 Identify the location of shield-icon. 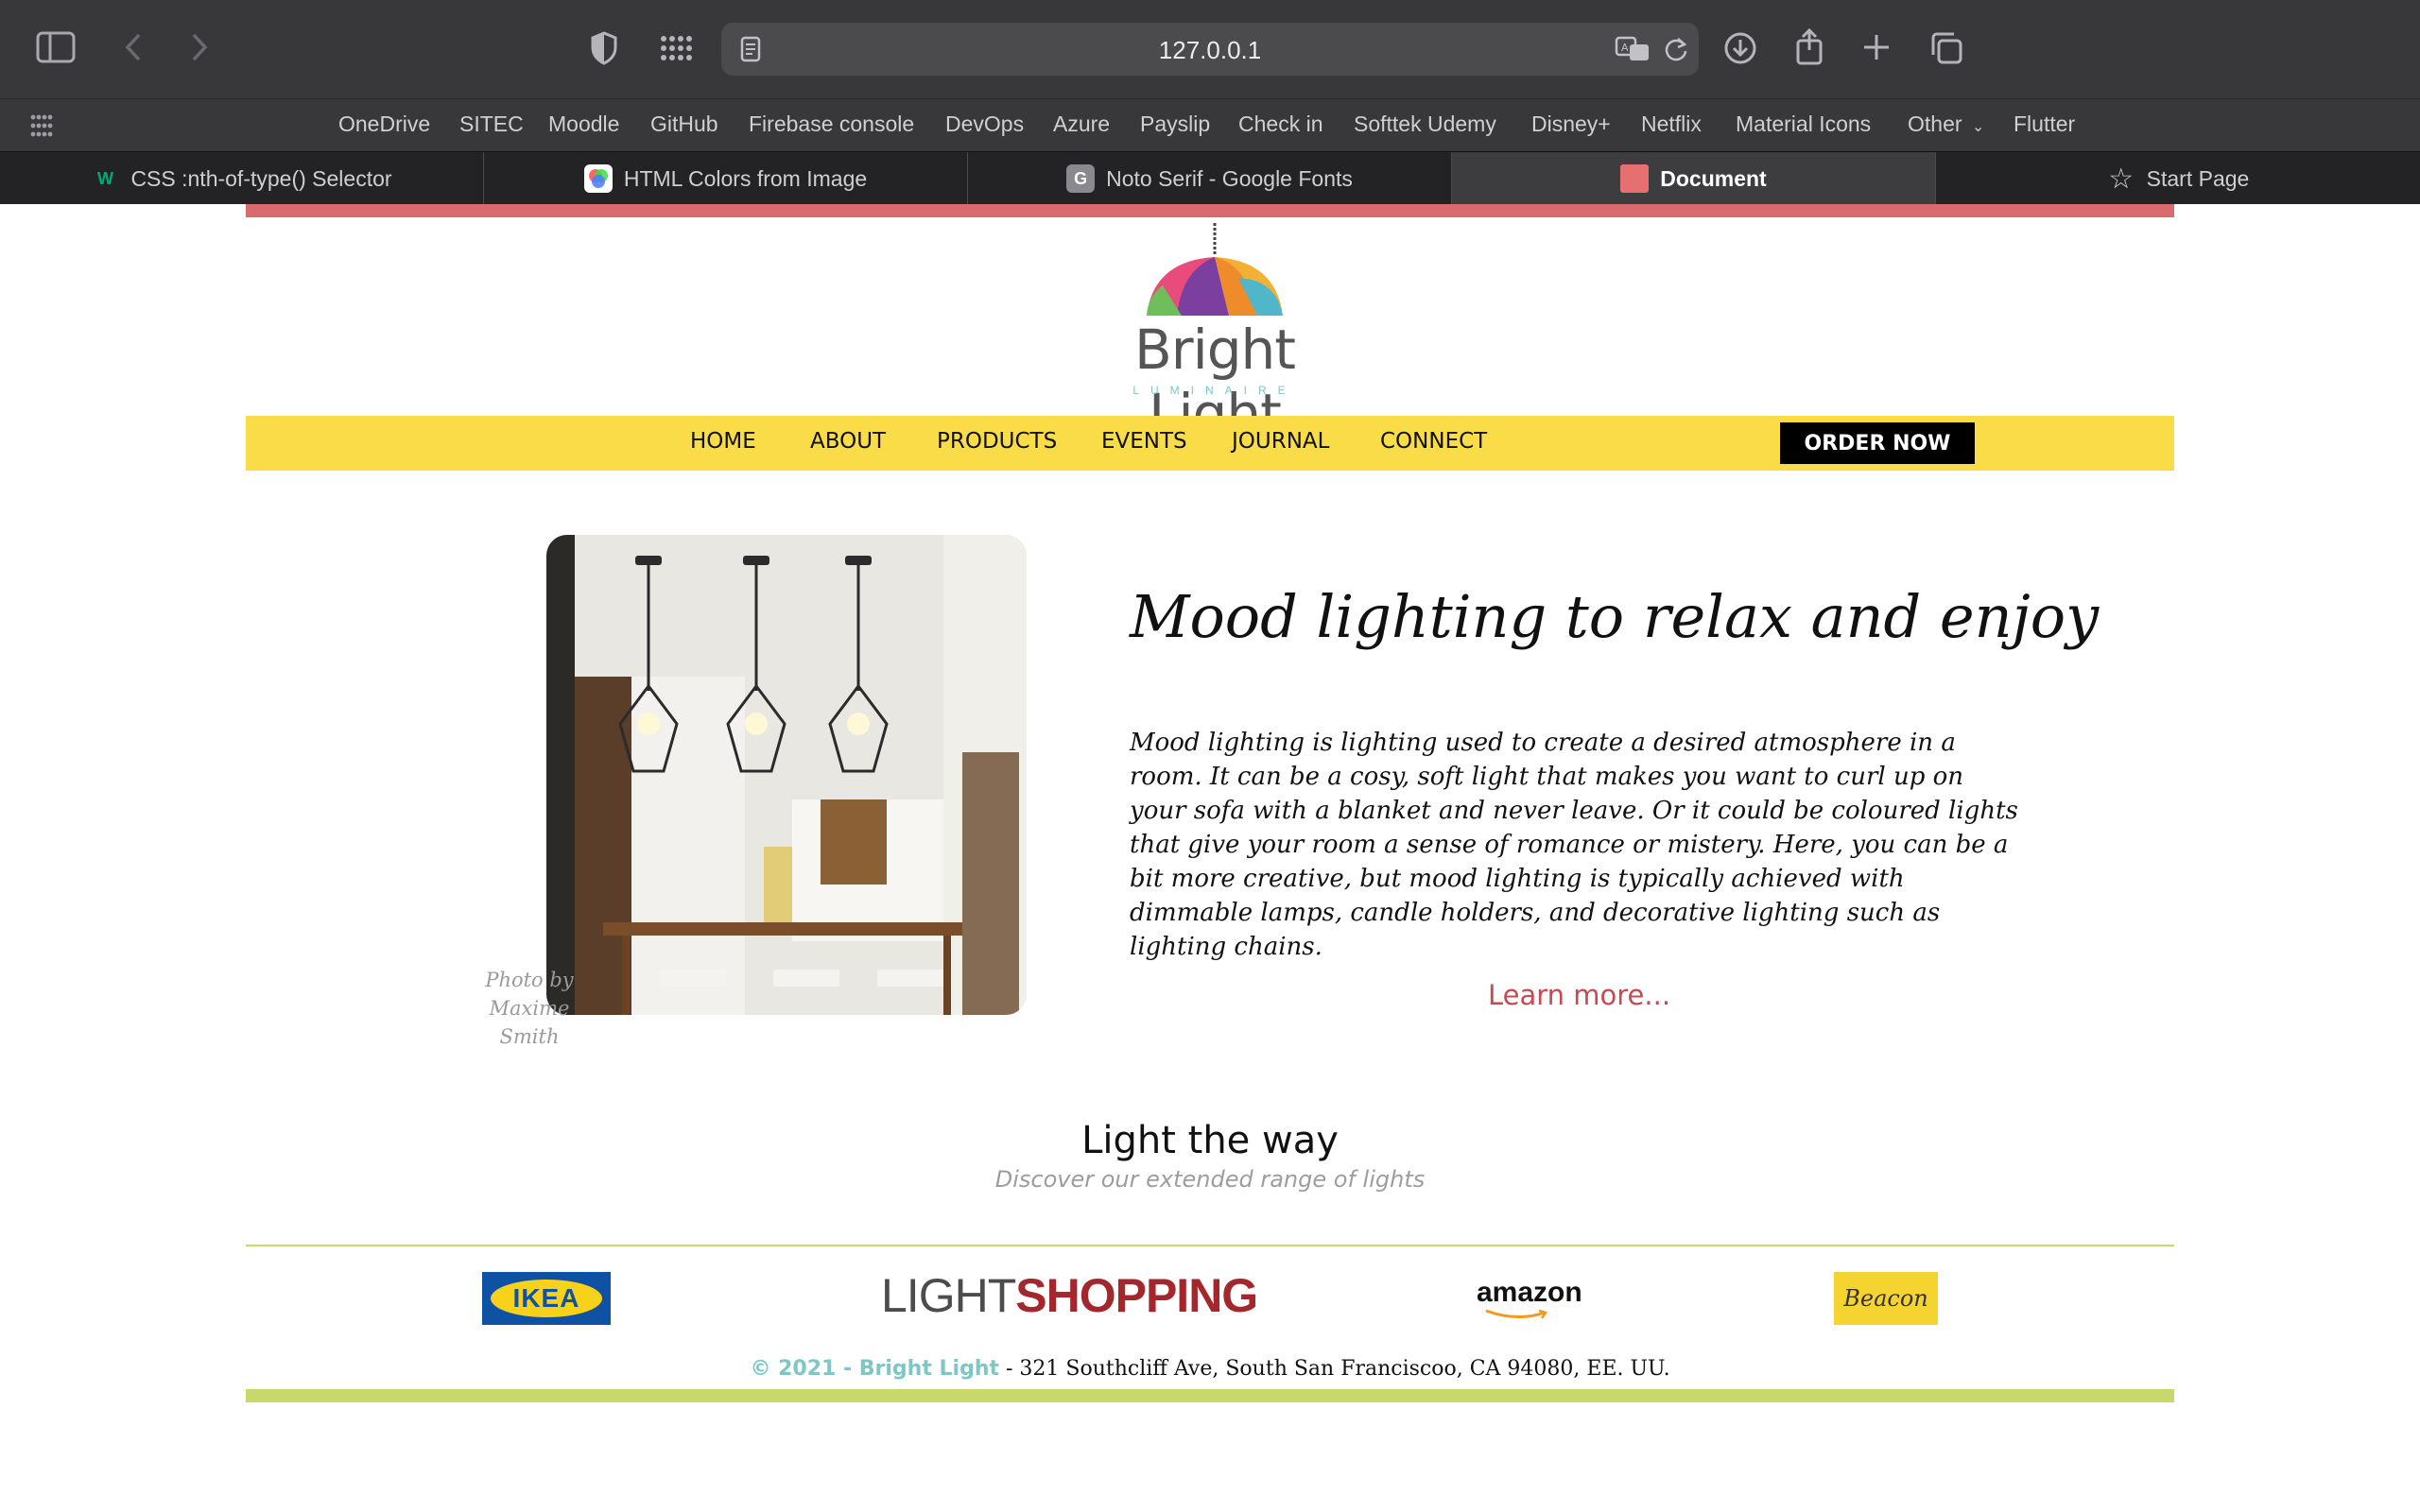
(604, 48).